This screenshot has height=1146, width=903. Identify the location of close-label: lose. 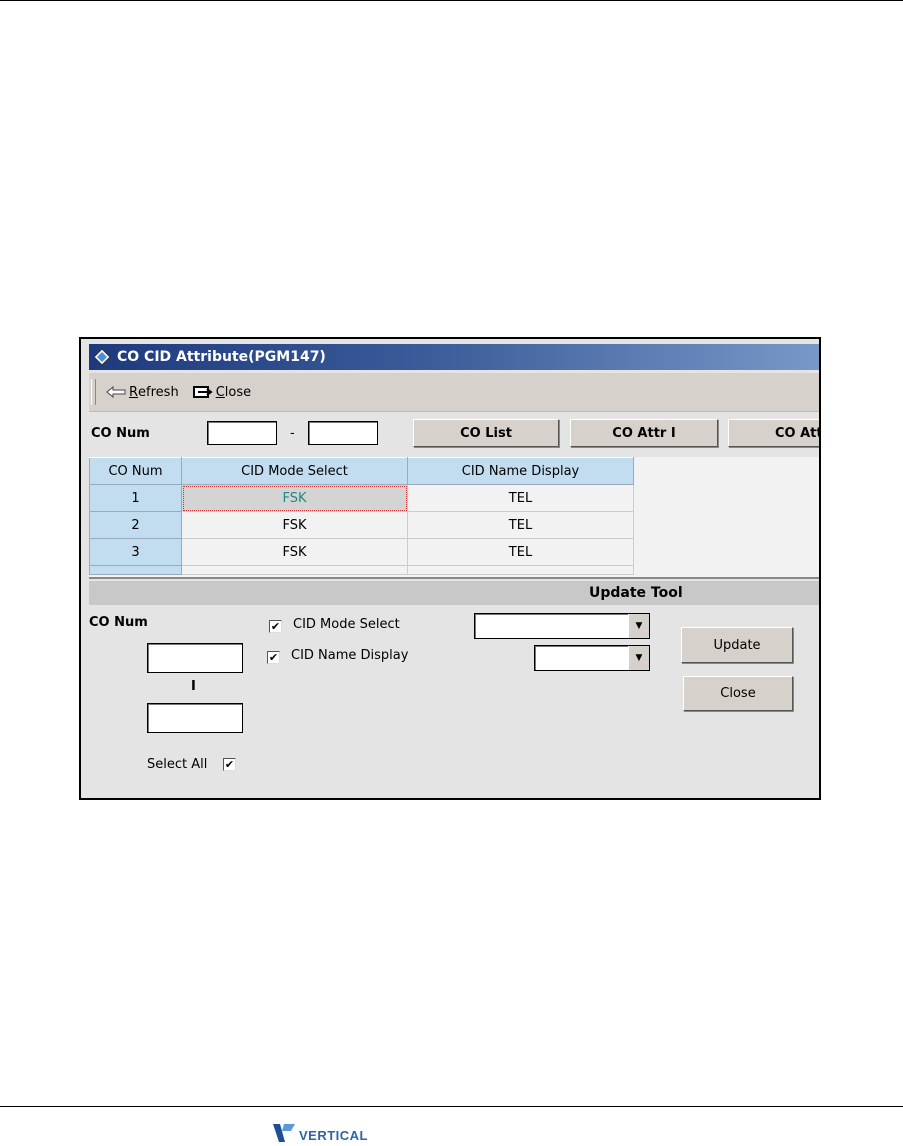
(238, 392).